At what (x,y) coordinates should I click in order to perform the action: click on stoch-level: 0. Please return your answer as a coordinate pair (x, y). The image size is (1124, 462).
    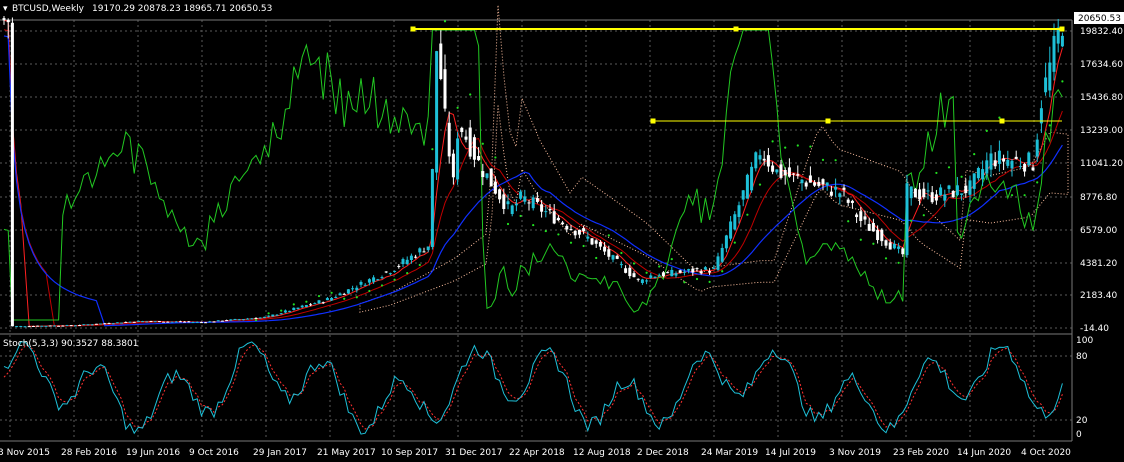
    Looking at the image, I should click on (1079, 435).